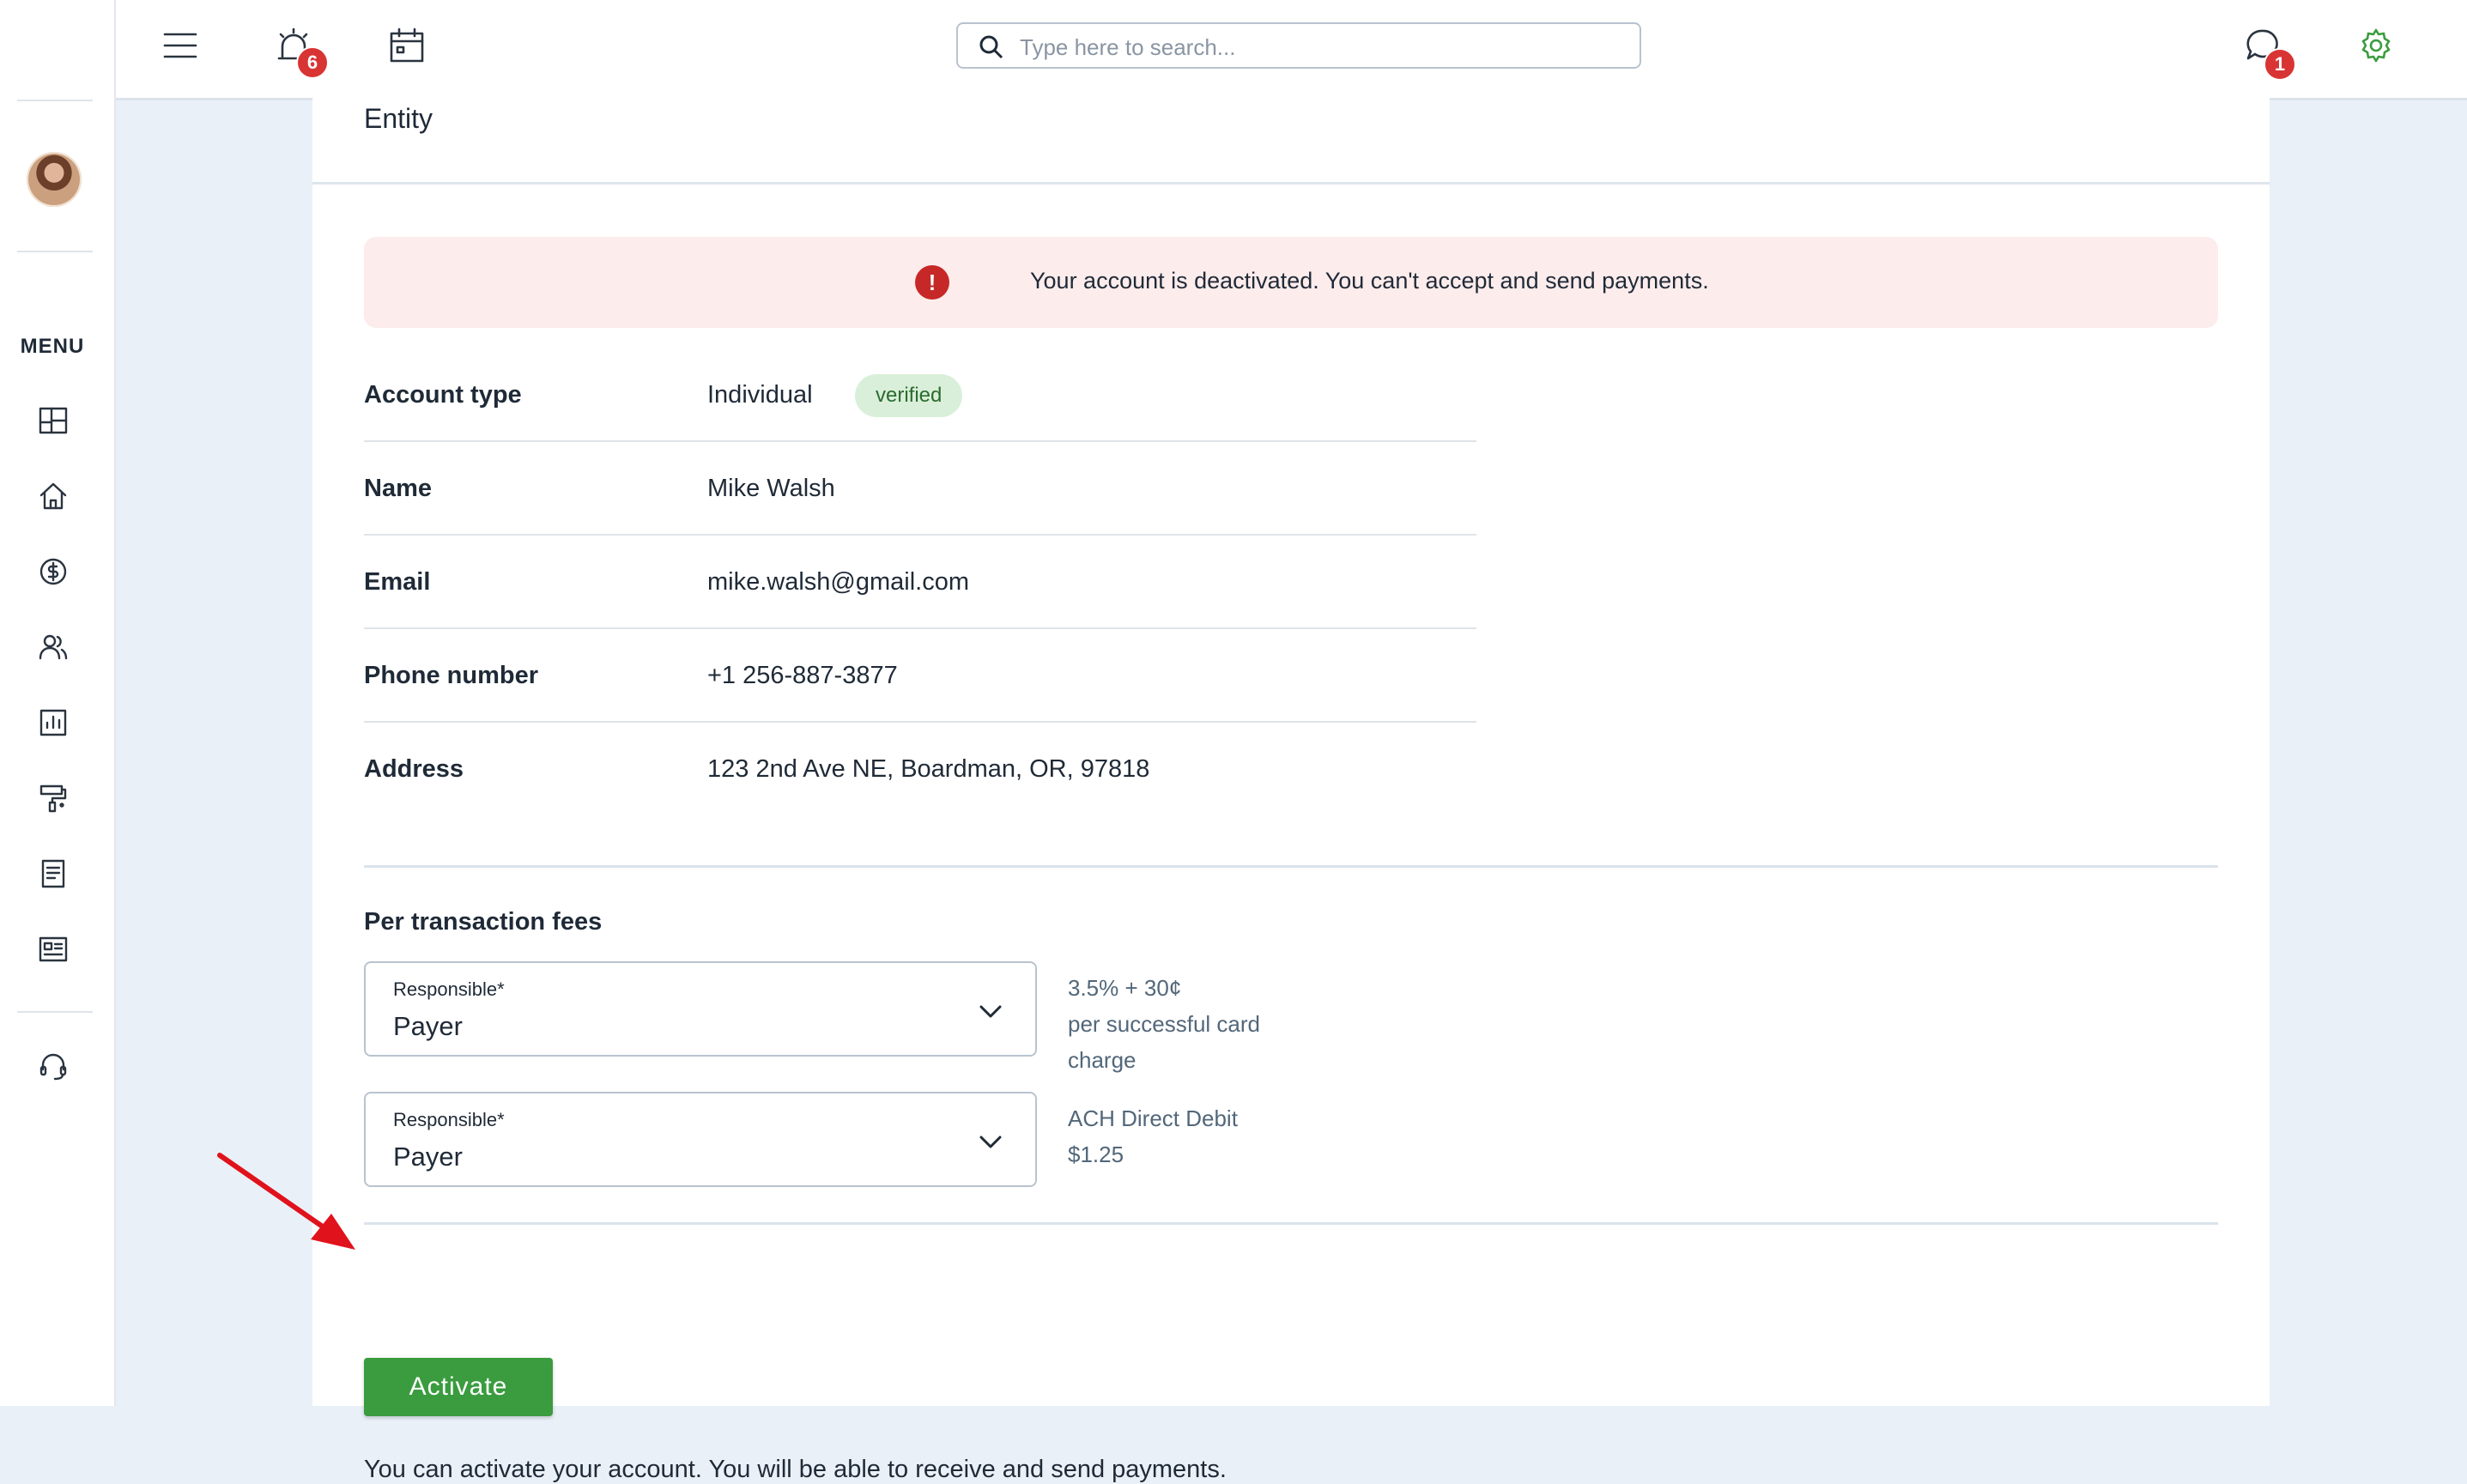 The height and width of the screenshot is (1484, 2467). What do you see at coordinates (458, 1387) in the screenshot?
I see `activate-button: Activate` at bounding box center [458, 1387].